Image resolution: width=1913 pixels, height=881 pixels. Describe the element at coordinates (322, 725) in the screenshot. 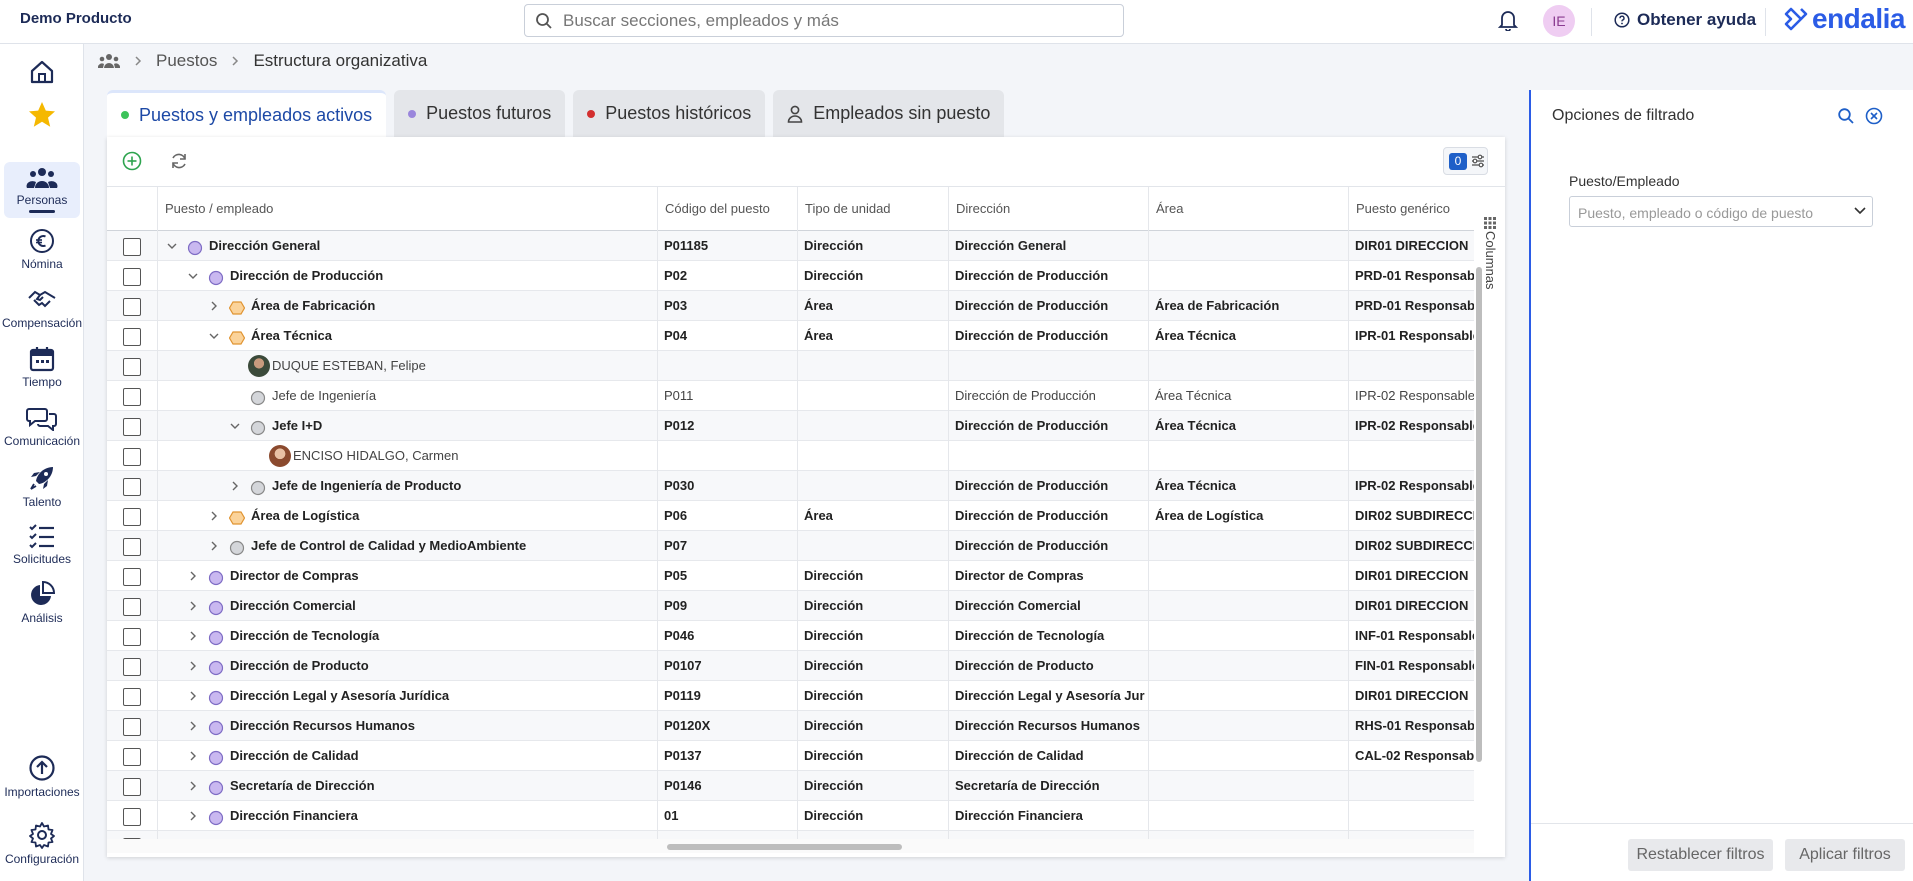

I see `row-name: Dirección Recursos Humanos` at that location.